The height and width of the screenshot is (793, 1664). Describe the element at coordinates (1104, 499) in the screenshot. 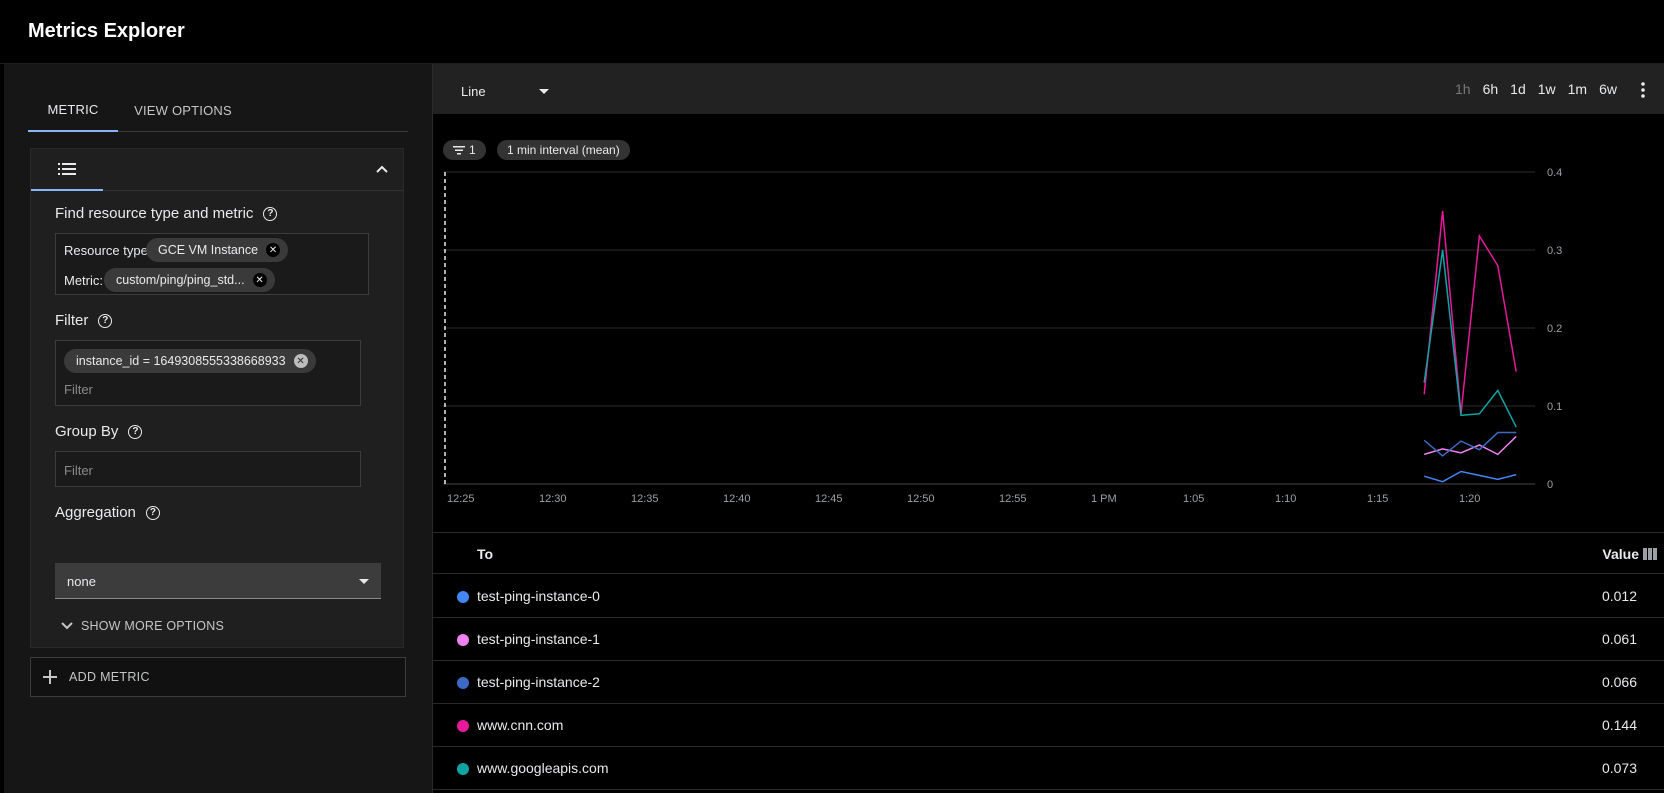

I see `x-tick-label: 1 PM` at that location.